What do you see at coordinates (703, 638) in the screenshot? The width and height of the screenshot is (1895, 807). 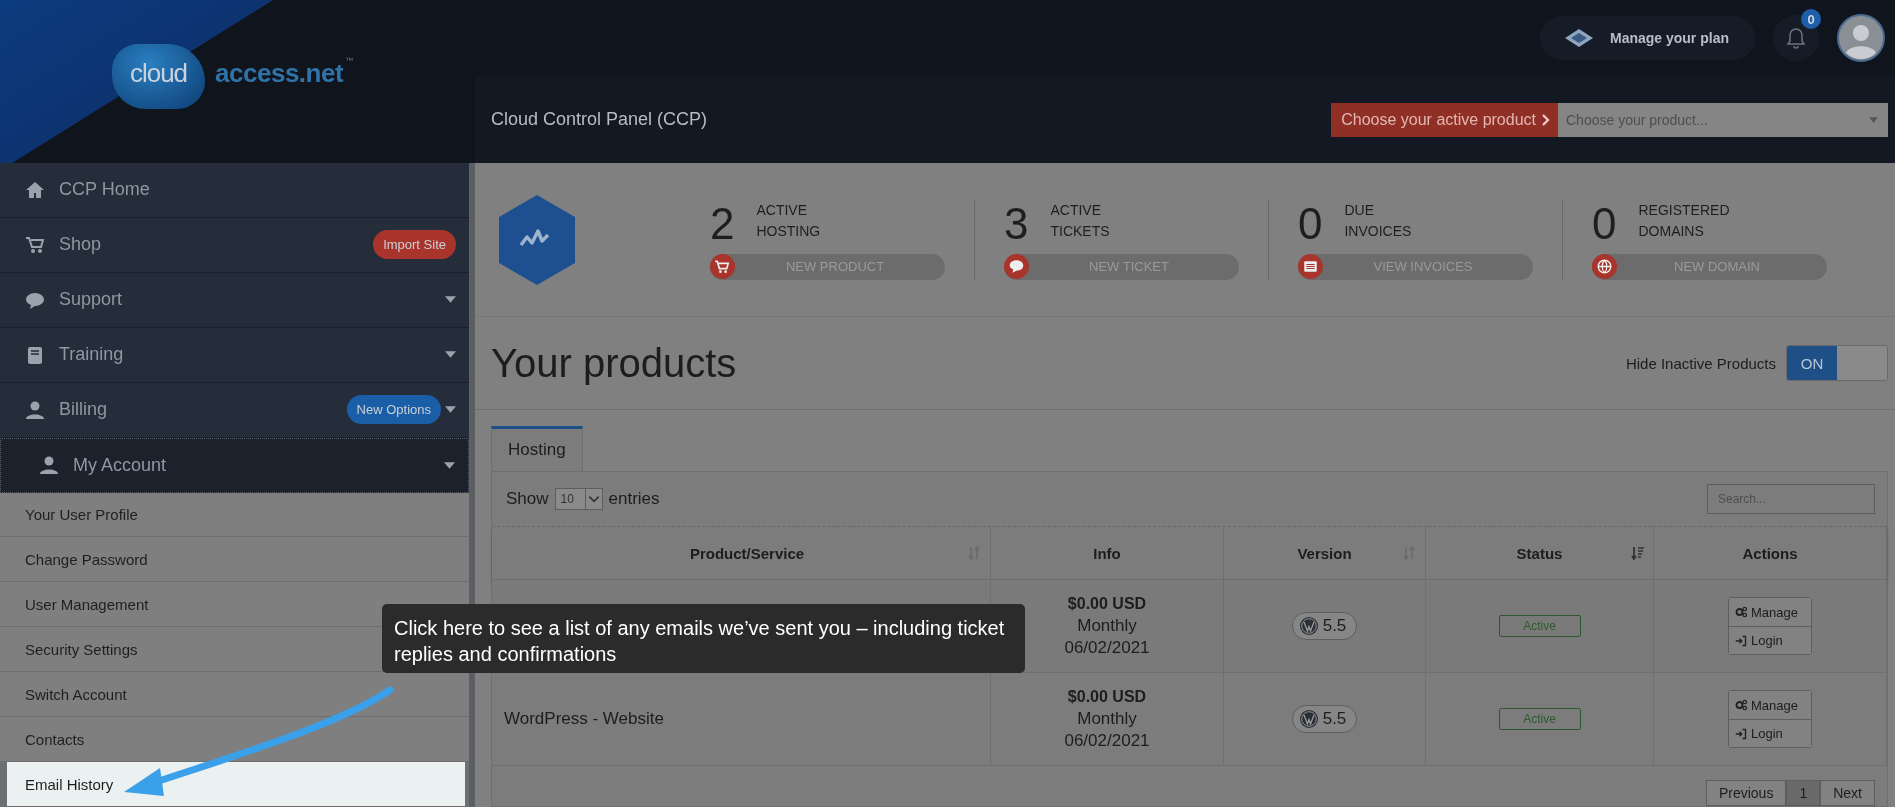 I see `tooltip: Click here to see a list of any emails we’ve sent you – including ticket replies and confirmations` at bounding box center [703, 638].